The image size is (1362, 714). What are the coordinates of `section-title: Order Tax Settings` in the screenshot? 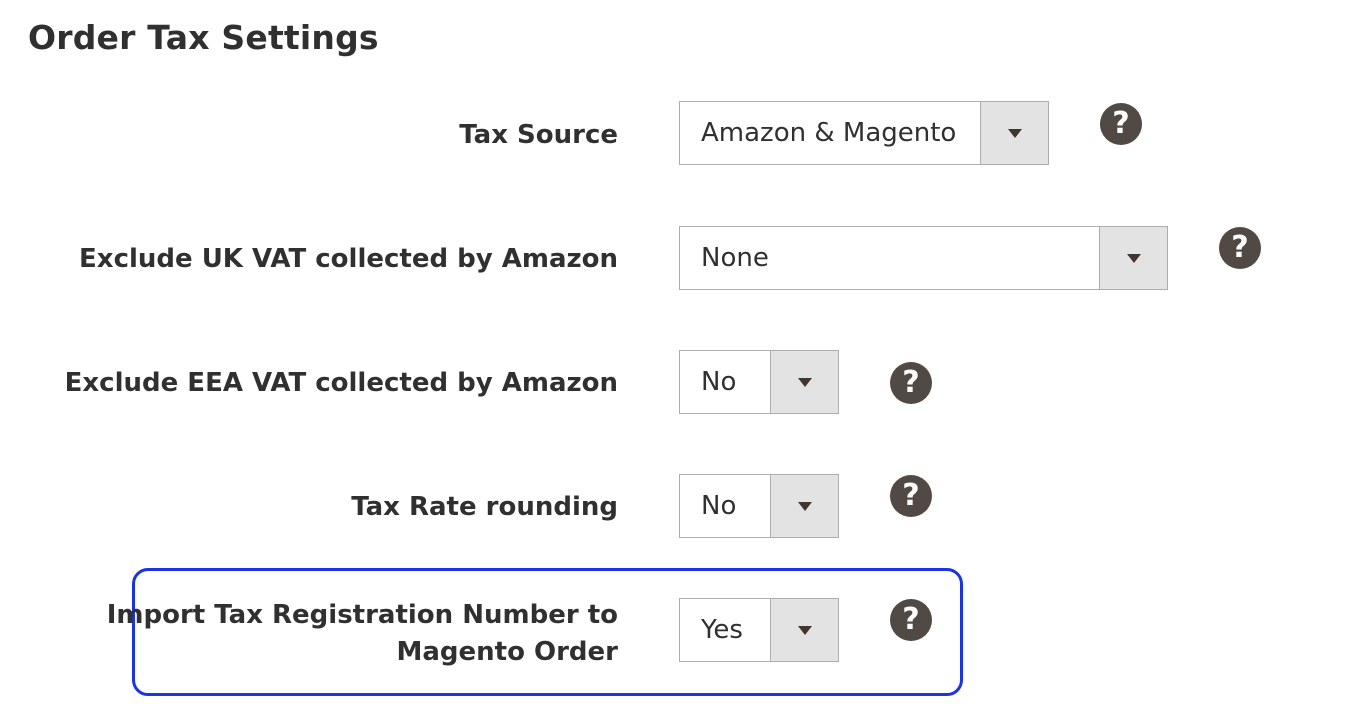 It's located at (203, 37).